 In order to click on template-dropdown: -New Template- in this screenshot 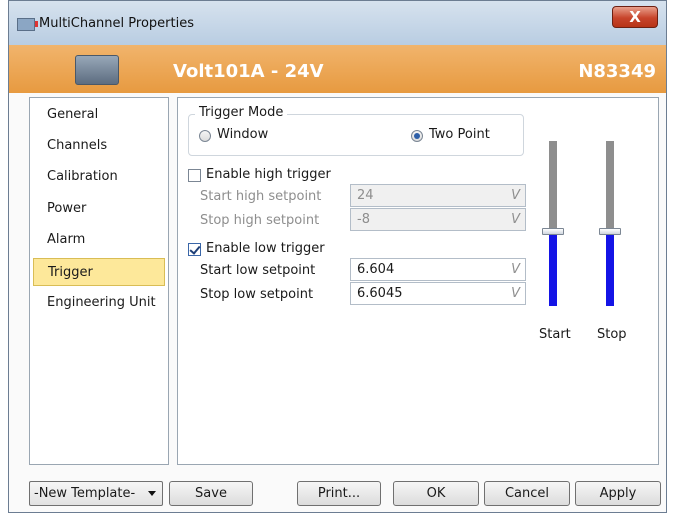, I will do `click(96, 493)`.